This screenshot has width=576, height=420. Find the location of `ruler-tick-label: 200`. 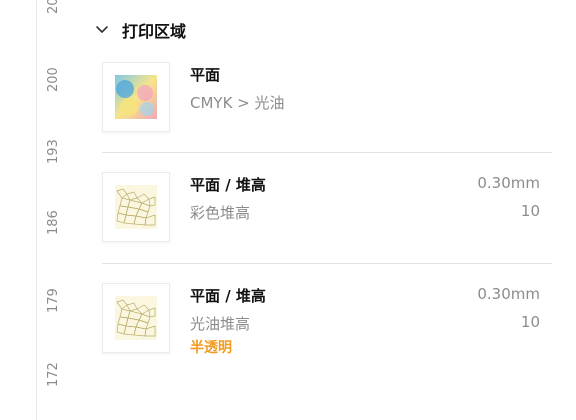

ruler-tick-label: 200 is located at coordinates (53, 79).